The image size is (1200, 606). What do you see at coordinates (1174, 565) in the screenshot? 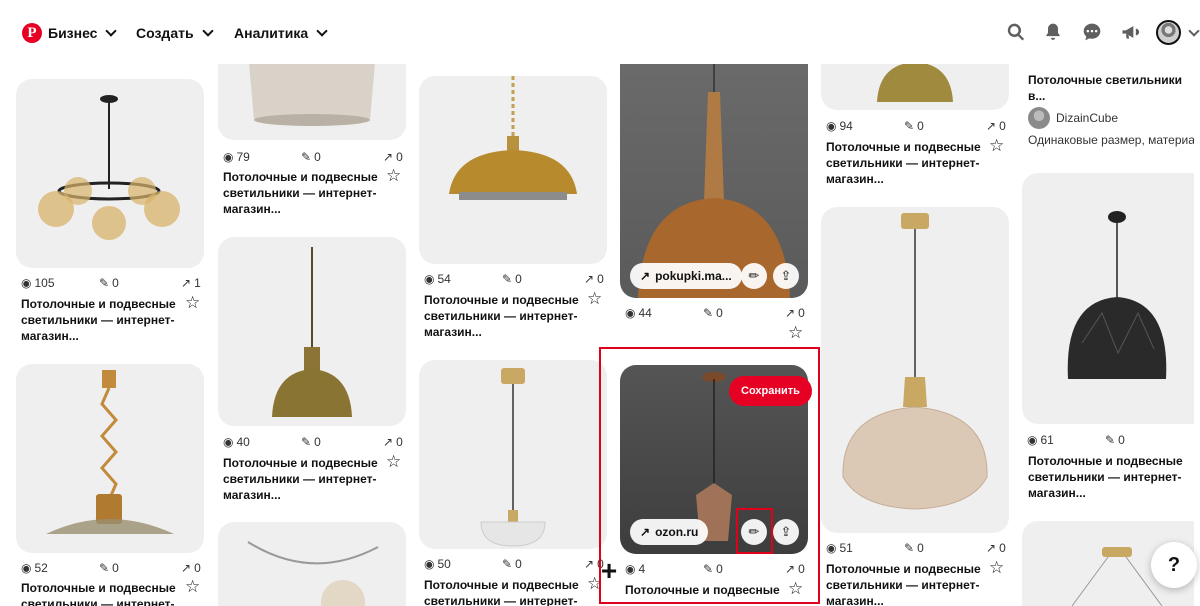
I see `help-button: ?` at bounding box center [1174, 565].